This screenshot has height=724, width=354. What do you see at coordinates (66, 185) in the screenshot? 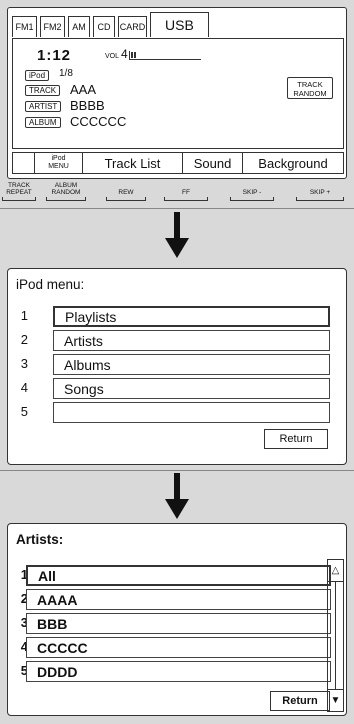
I see `album-random-line1: ALBUM` at bounding box center [66, 185].